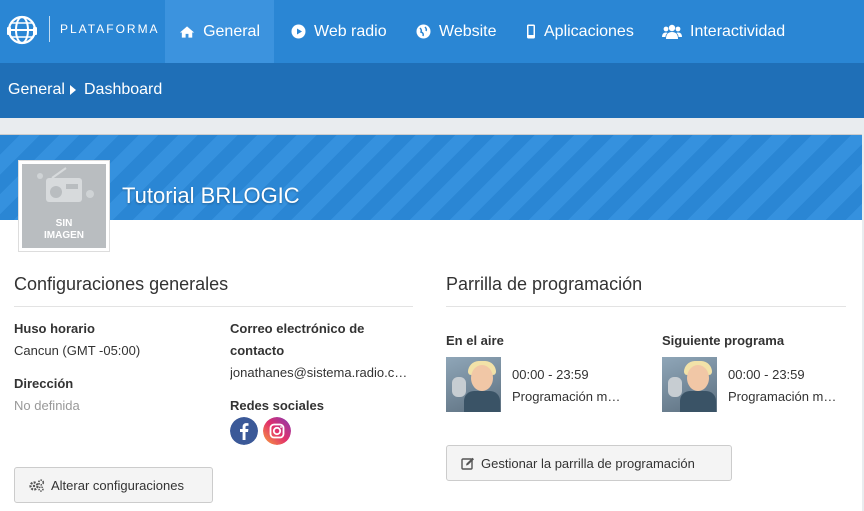 This screenshot has height=511, width=864. I want to click on on-air-time: 00:00 - 23:59, so click(550, 374).